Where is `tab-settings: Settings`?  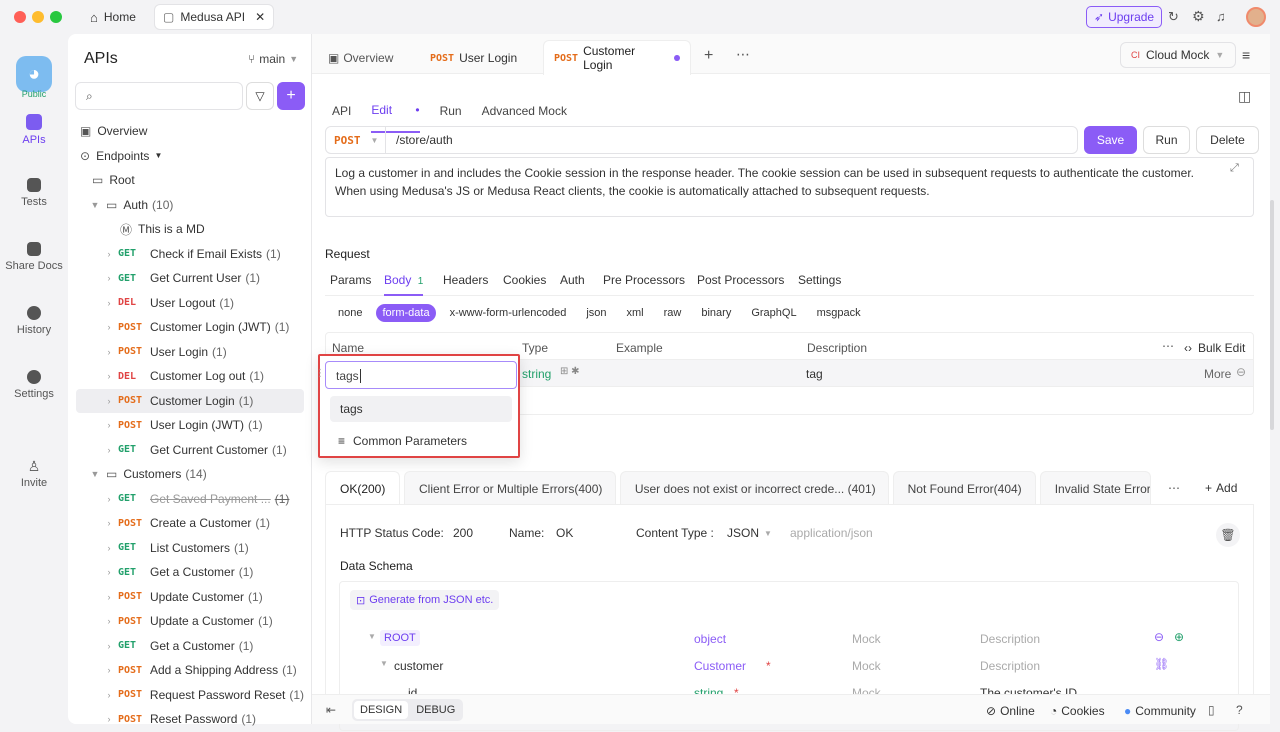
tab-settings: Settings is located at coordinates (819, 280).